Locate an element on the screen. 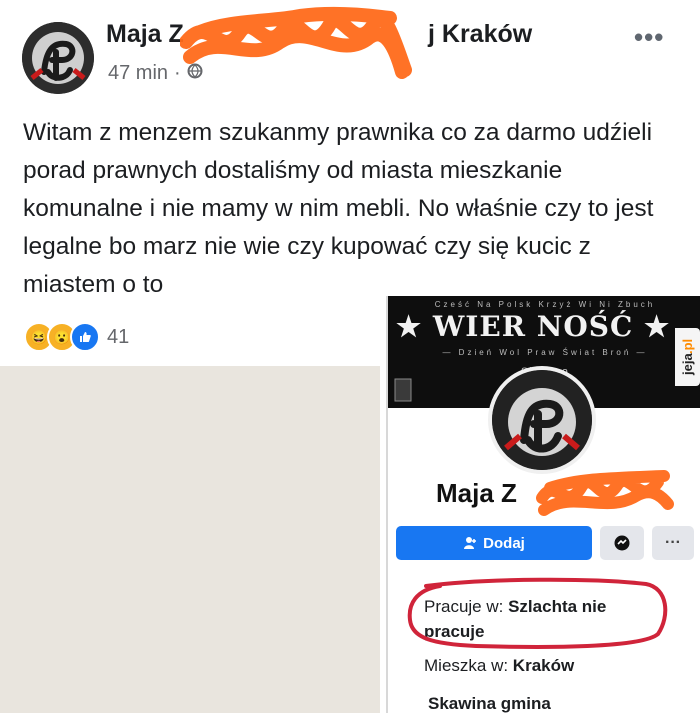  post-time: 47 min is located at coordinates (138, 73).